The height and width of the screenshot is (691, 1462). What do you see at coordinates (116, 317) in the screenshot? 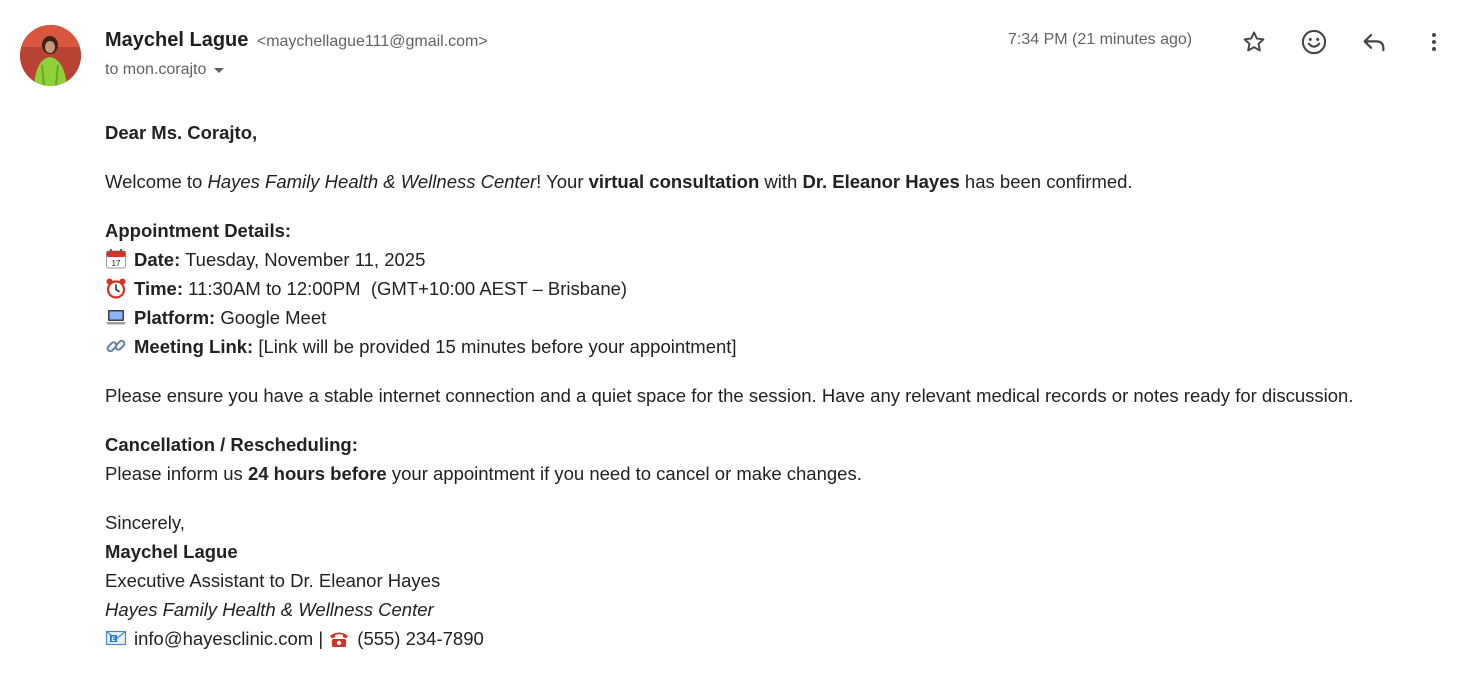
I see `laptop-icon` at bounding box center [116, 317].